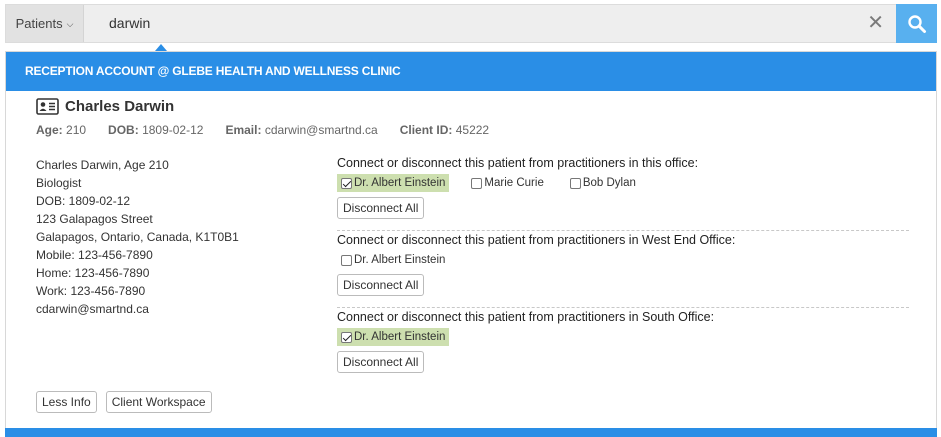 Image resolution: width=941 pixels, height=437 pixels. I want to click on patient-age: Age: 210, so click(61, 130).